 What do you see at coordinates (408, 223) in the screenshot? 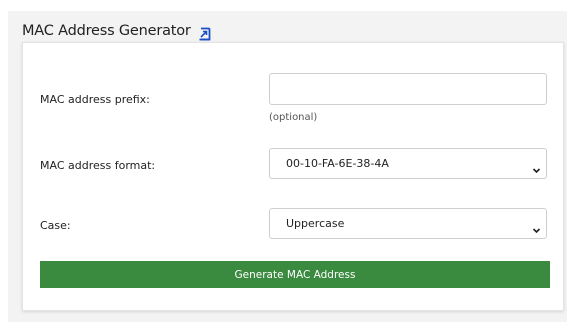
I see `case-select: Uppercase` at bounding box center [408, 223].